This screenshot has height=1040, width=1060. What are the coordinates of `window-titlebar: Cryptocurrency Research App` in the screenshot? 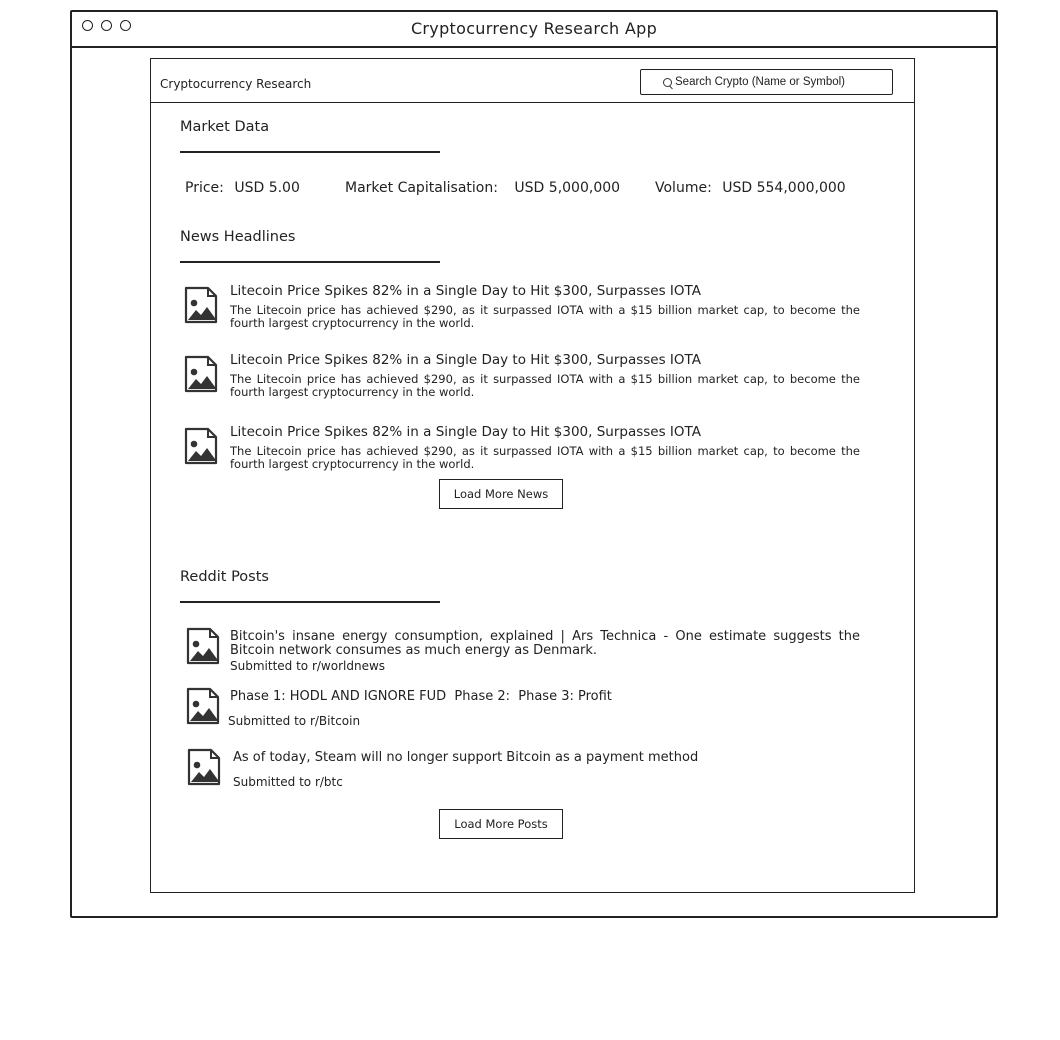 It's located at (534, 30).